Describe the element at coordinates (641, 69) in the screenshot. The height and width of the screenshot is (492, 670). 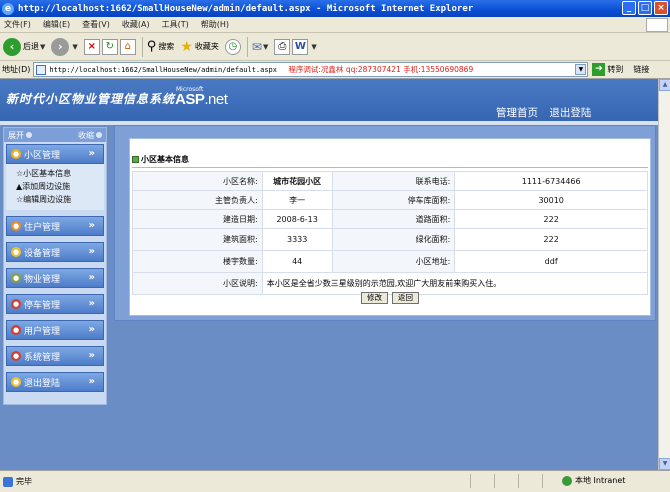
I see `links-button: 链接` at that location.